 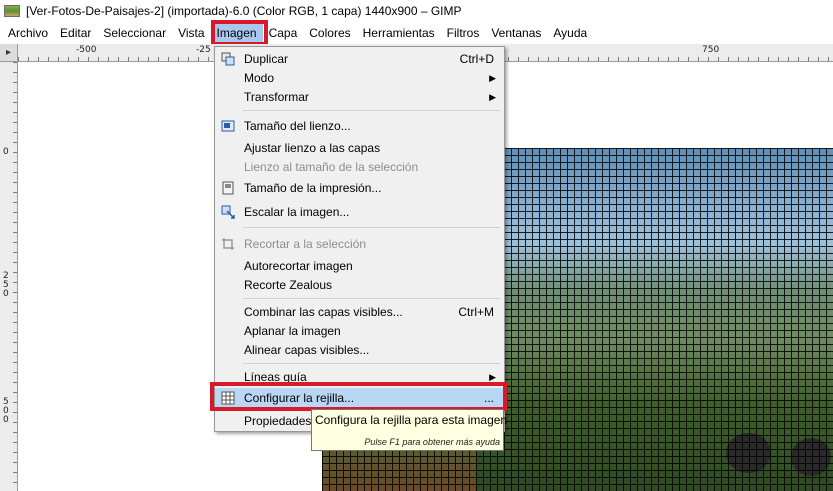 I want to click on ruler-label: -25, so click(x=203, y=50).